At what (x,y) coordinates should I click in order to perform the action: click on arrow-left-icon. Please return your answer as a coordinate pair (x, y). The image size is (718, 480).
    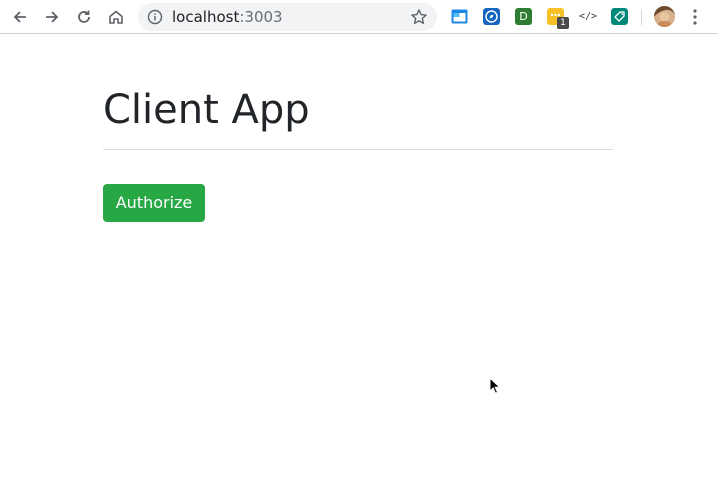
    Looking at the image, I should click on (19, 17).